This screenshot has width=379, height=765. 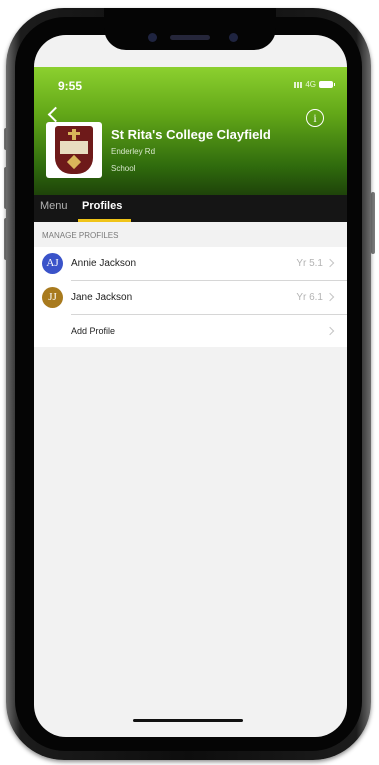 I want to click on school-address: Enderley Rd, so click(x=133, y=151).